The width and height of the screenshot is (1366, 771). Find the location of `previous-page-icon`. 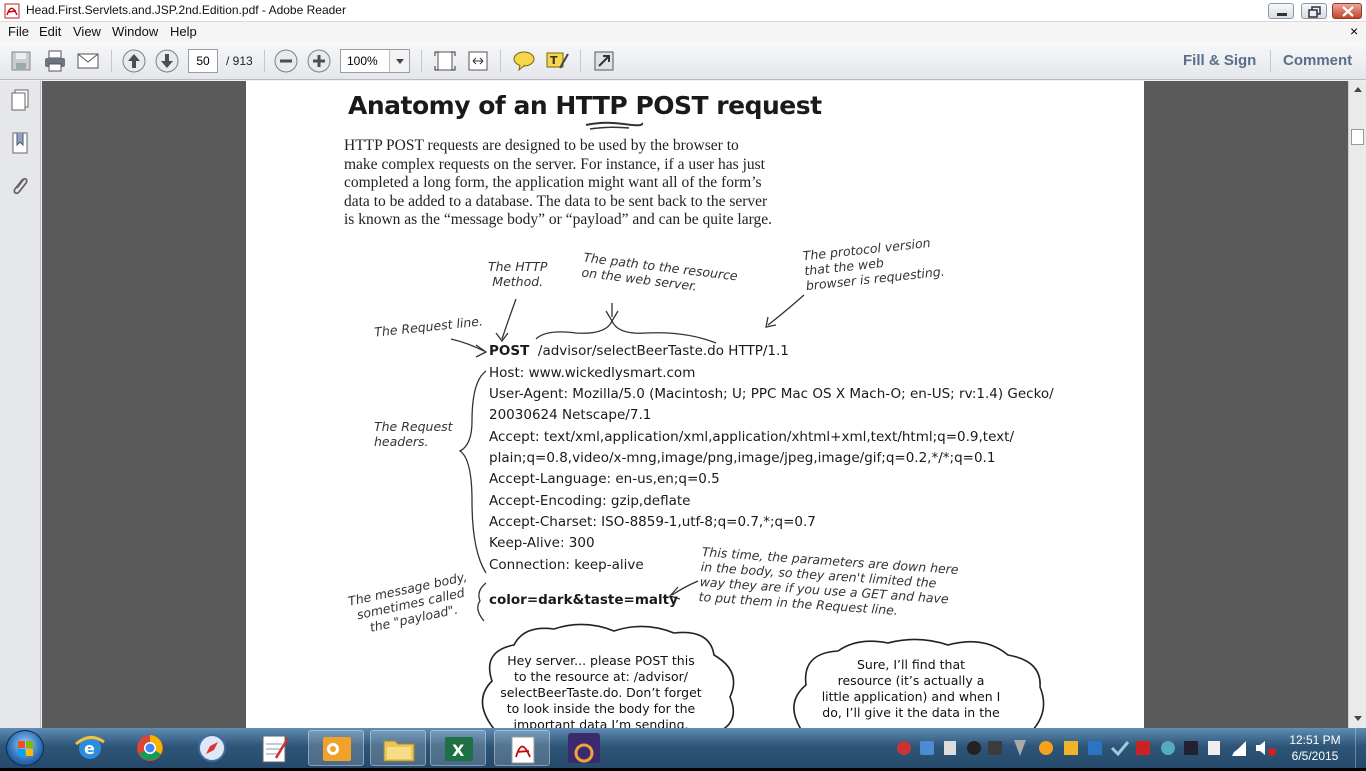

previous-page-icon is located at coordinates (134, 61).